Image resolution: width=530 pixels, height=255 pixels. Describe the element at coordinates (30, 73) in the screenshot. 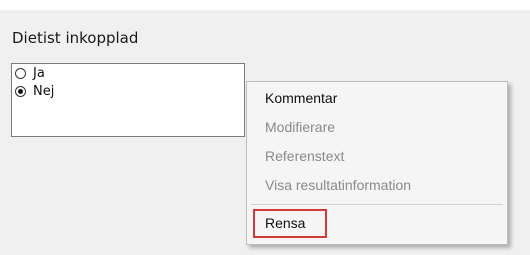

I see `radio-option-ja: Ja` at that location.